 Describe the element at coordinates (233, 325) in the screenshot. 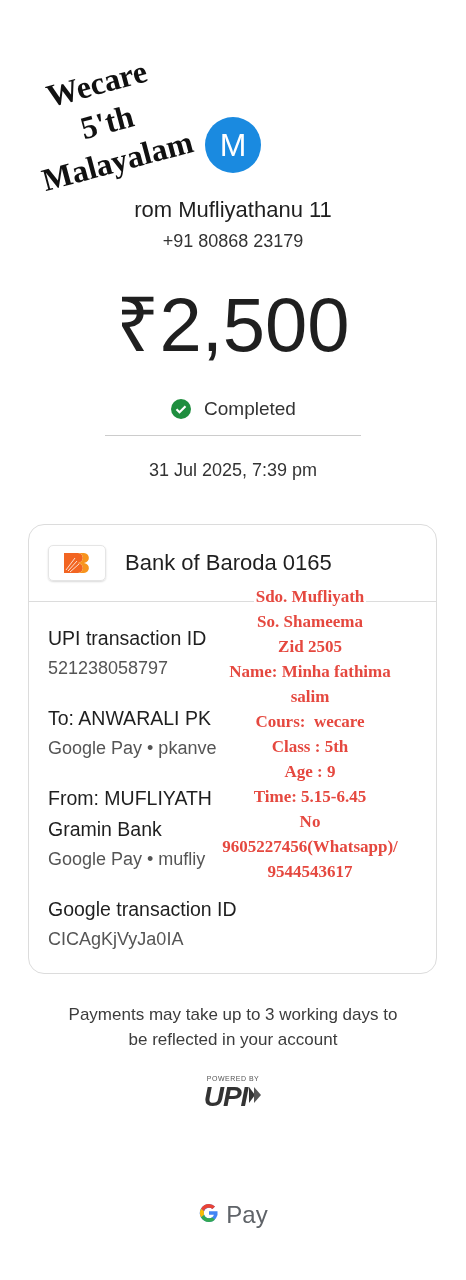

I see `amount: ₹2,500` at that location.